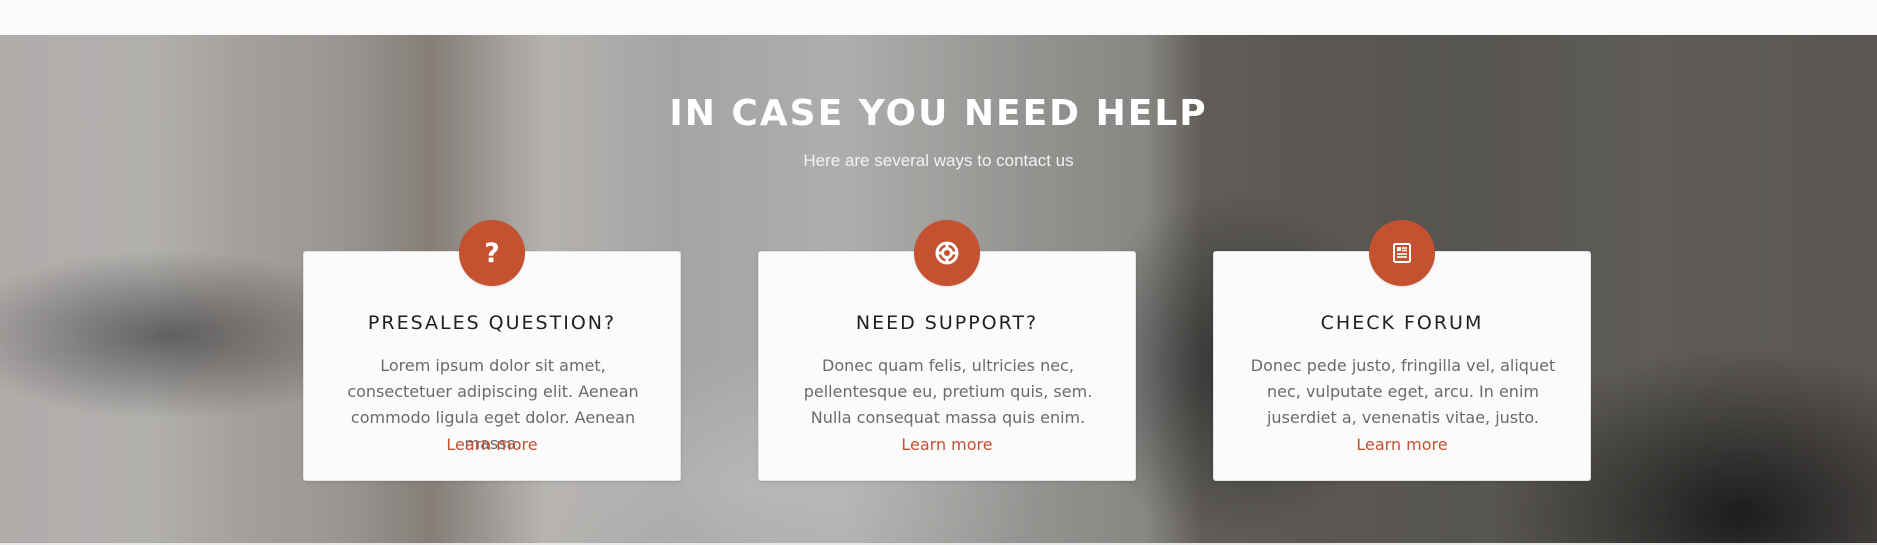 This screenshot has width=1877, height=545. What do you see at coordinates (1402, 323) in the screenshot?
I see `card-title: CHECK FORUM` at bounding box center [1402, 323].